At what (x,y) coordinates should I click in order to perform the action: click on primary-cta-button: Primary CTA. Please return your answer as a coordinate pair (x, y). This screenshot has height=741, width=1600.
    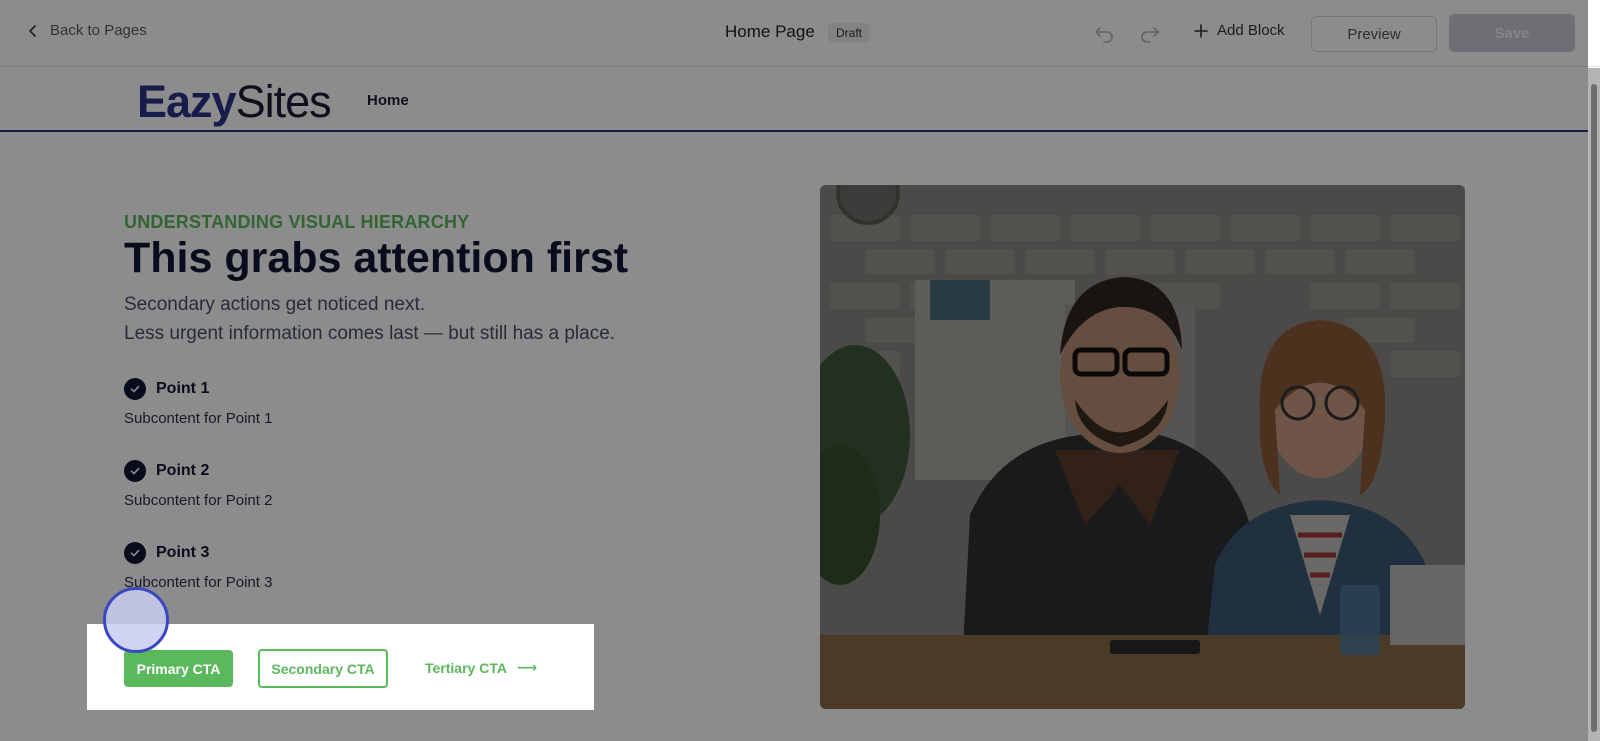
    Looking at the image, I should click on (178, 668).